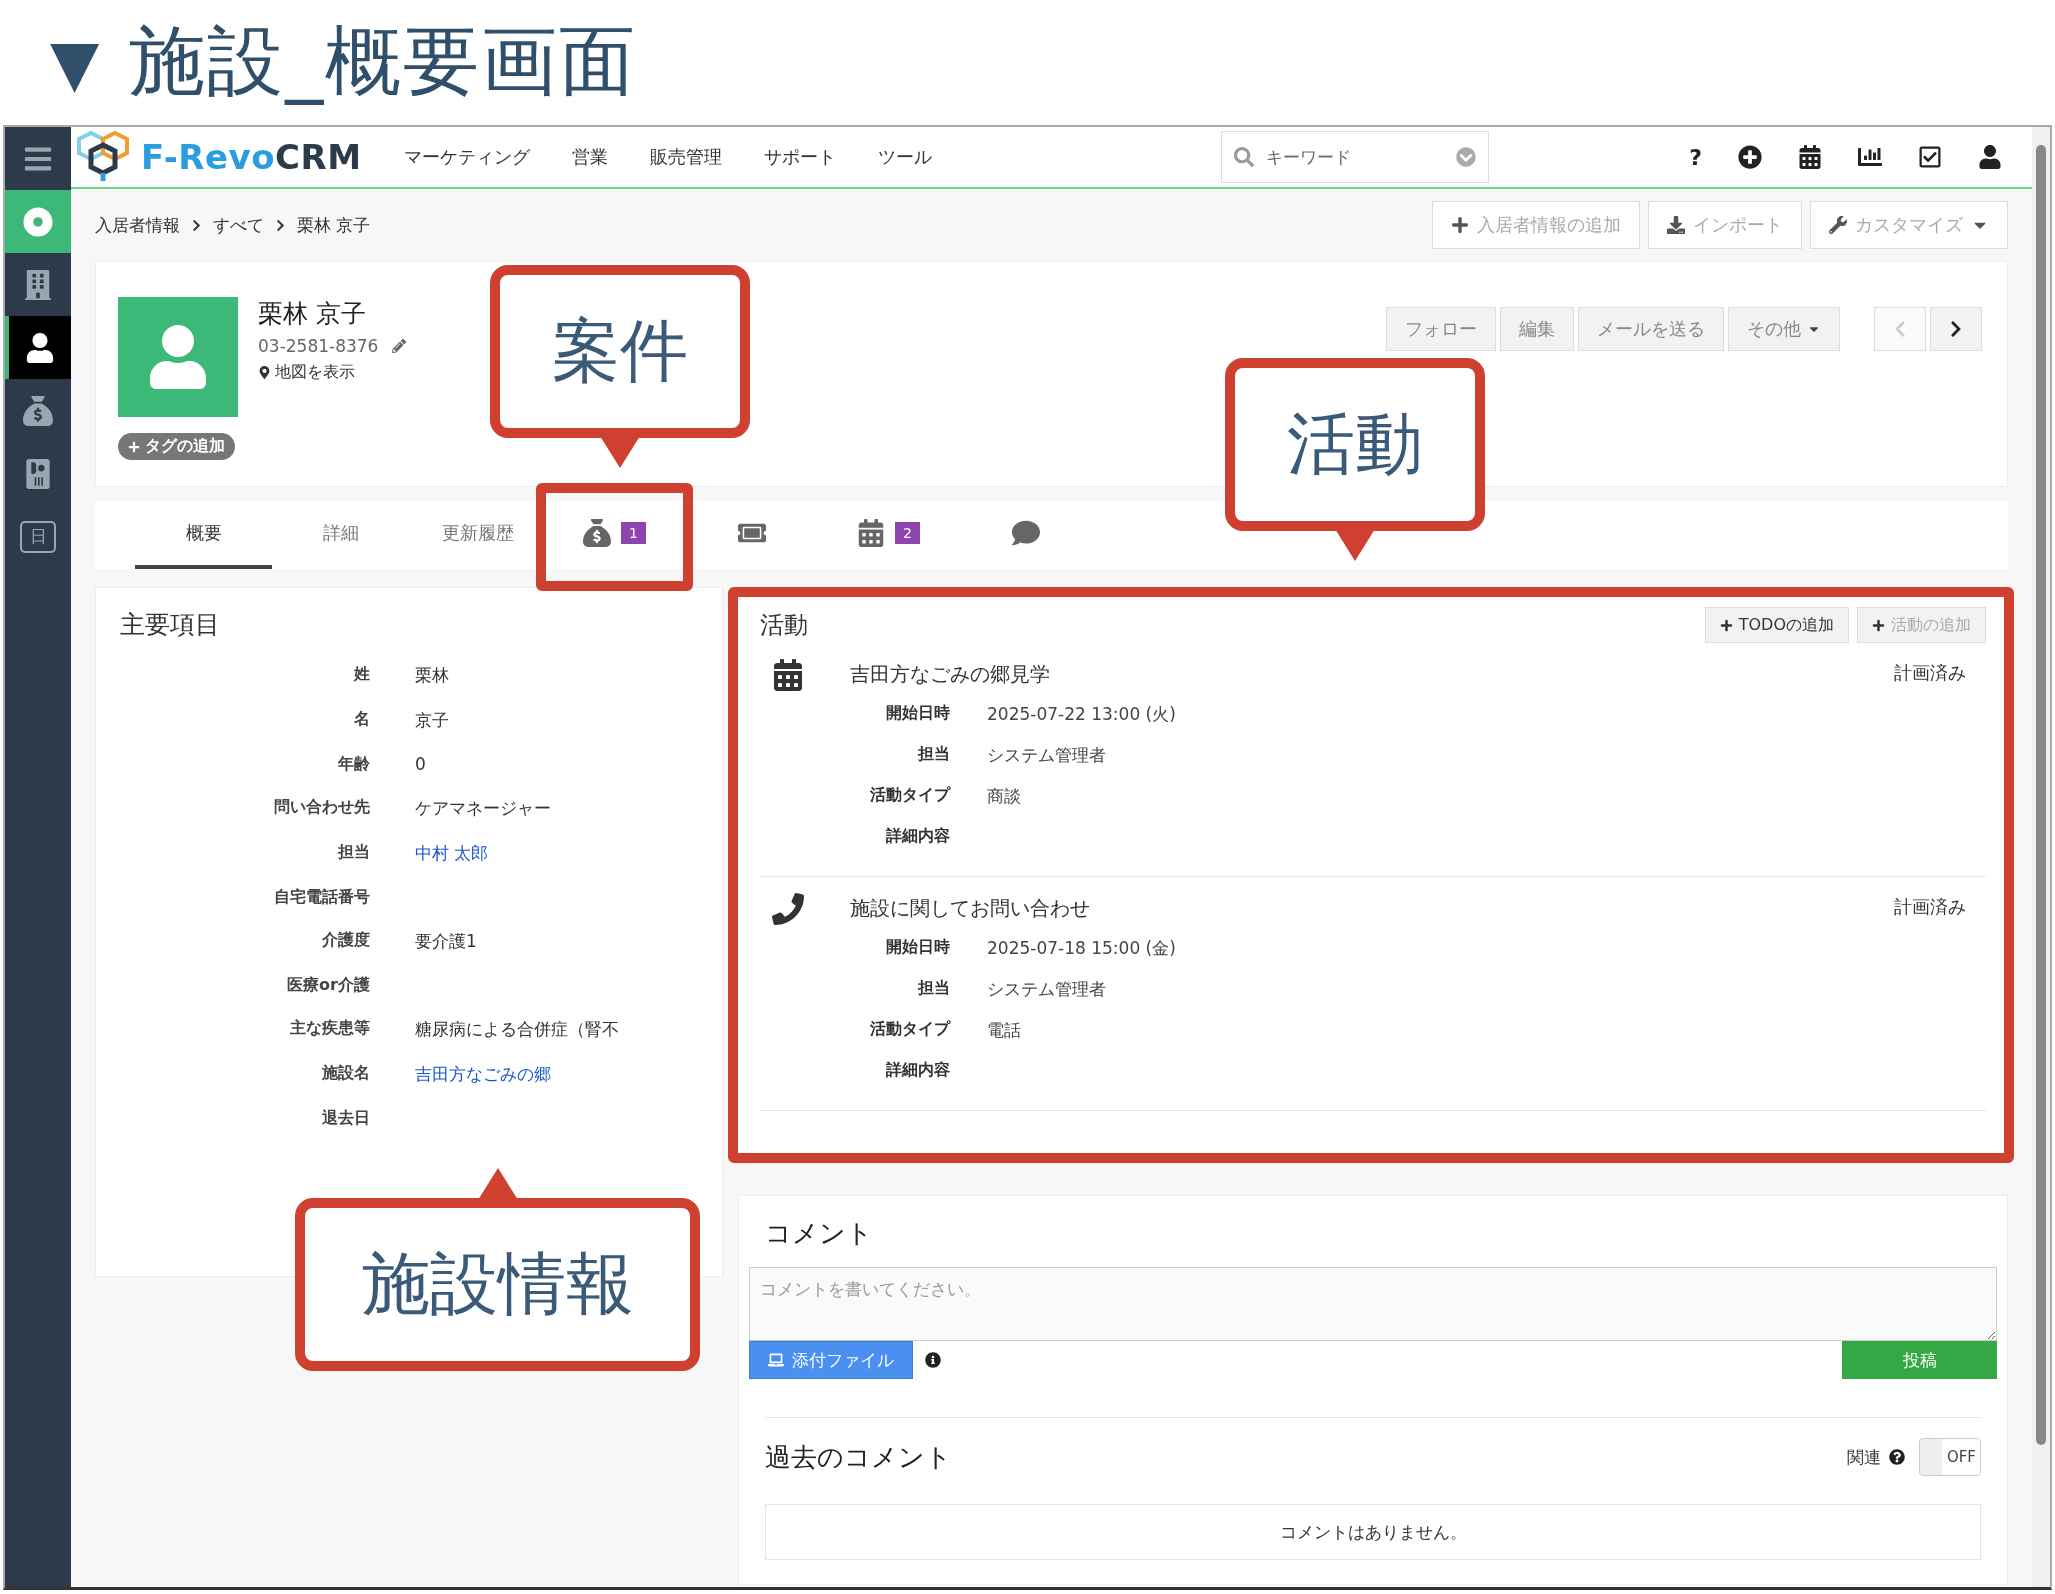  I want to click on field-link: 吉田方なごみの郷, so click(556, 1074).